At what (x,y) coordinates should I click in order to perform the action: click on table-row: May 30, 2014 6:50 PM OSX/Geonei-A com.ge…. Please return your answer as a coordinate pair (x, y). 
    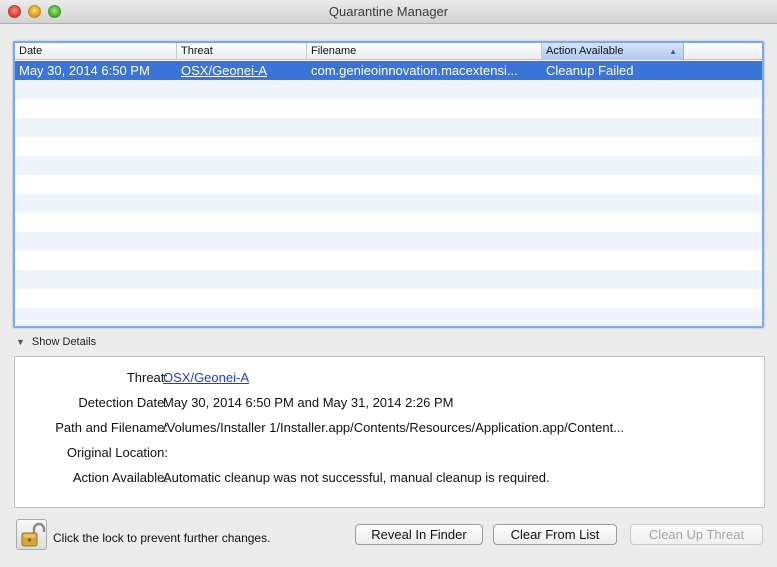
    Looking at the image, I should click on (388, 70).